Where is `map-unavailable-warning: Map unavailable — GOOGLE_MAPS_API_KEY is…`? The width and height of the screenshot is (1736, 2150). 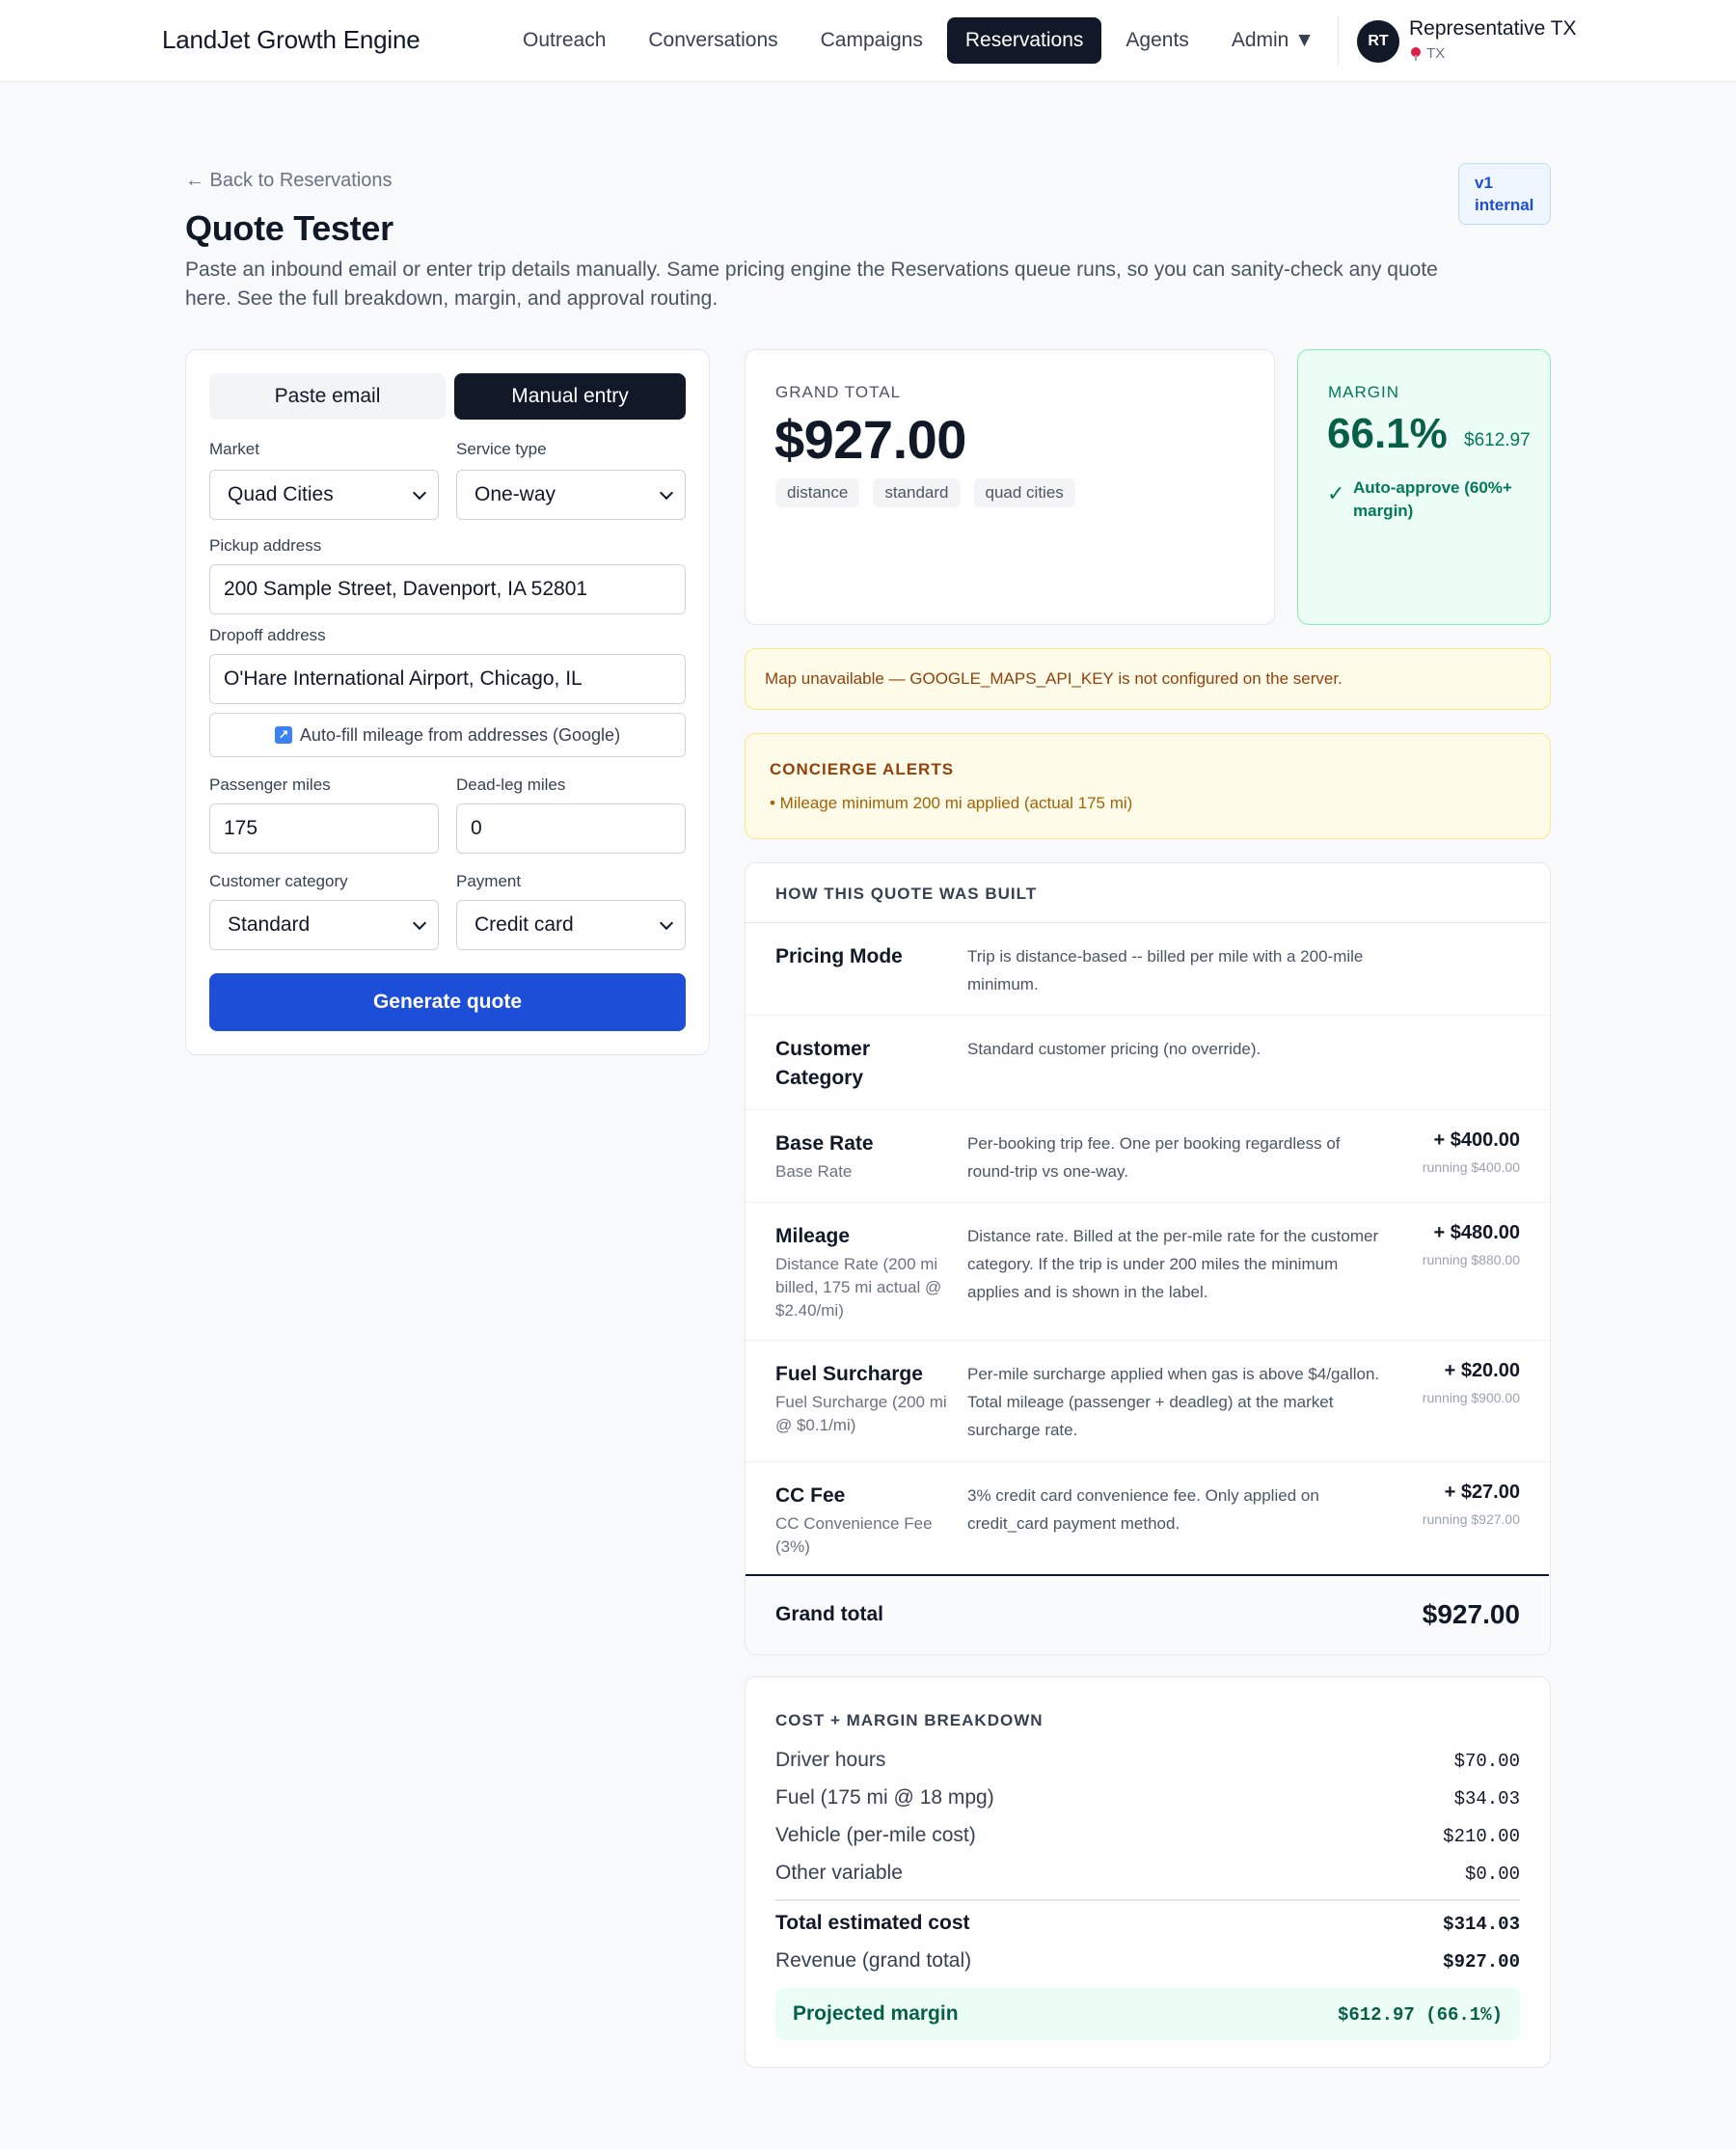
map-unavailable-warning: Map unavailable — GOOGLE_MAPS_API_KEY is… is located at coordinates (1148, 679).